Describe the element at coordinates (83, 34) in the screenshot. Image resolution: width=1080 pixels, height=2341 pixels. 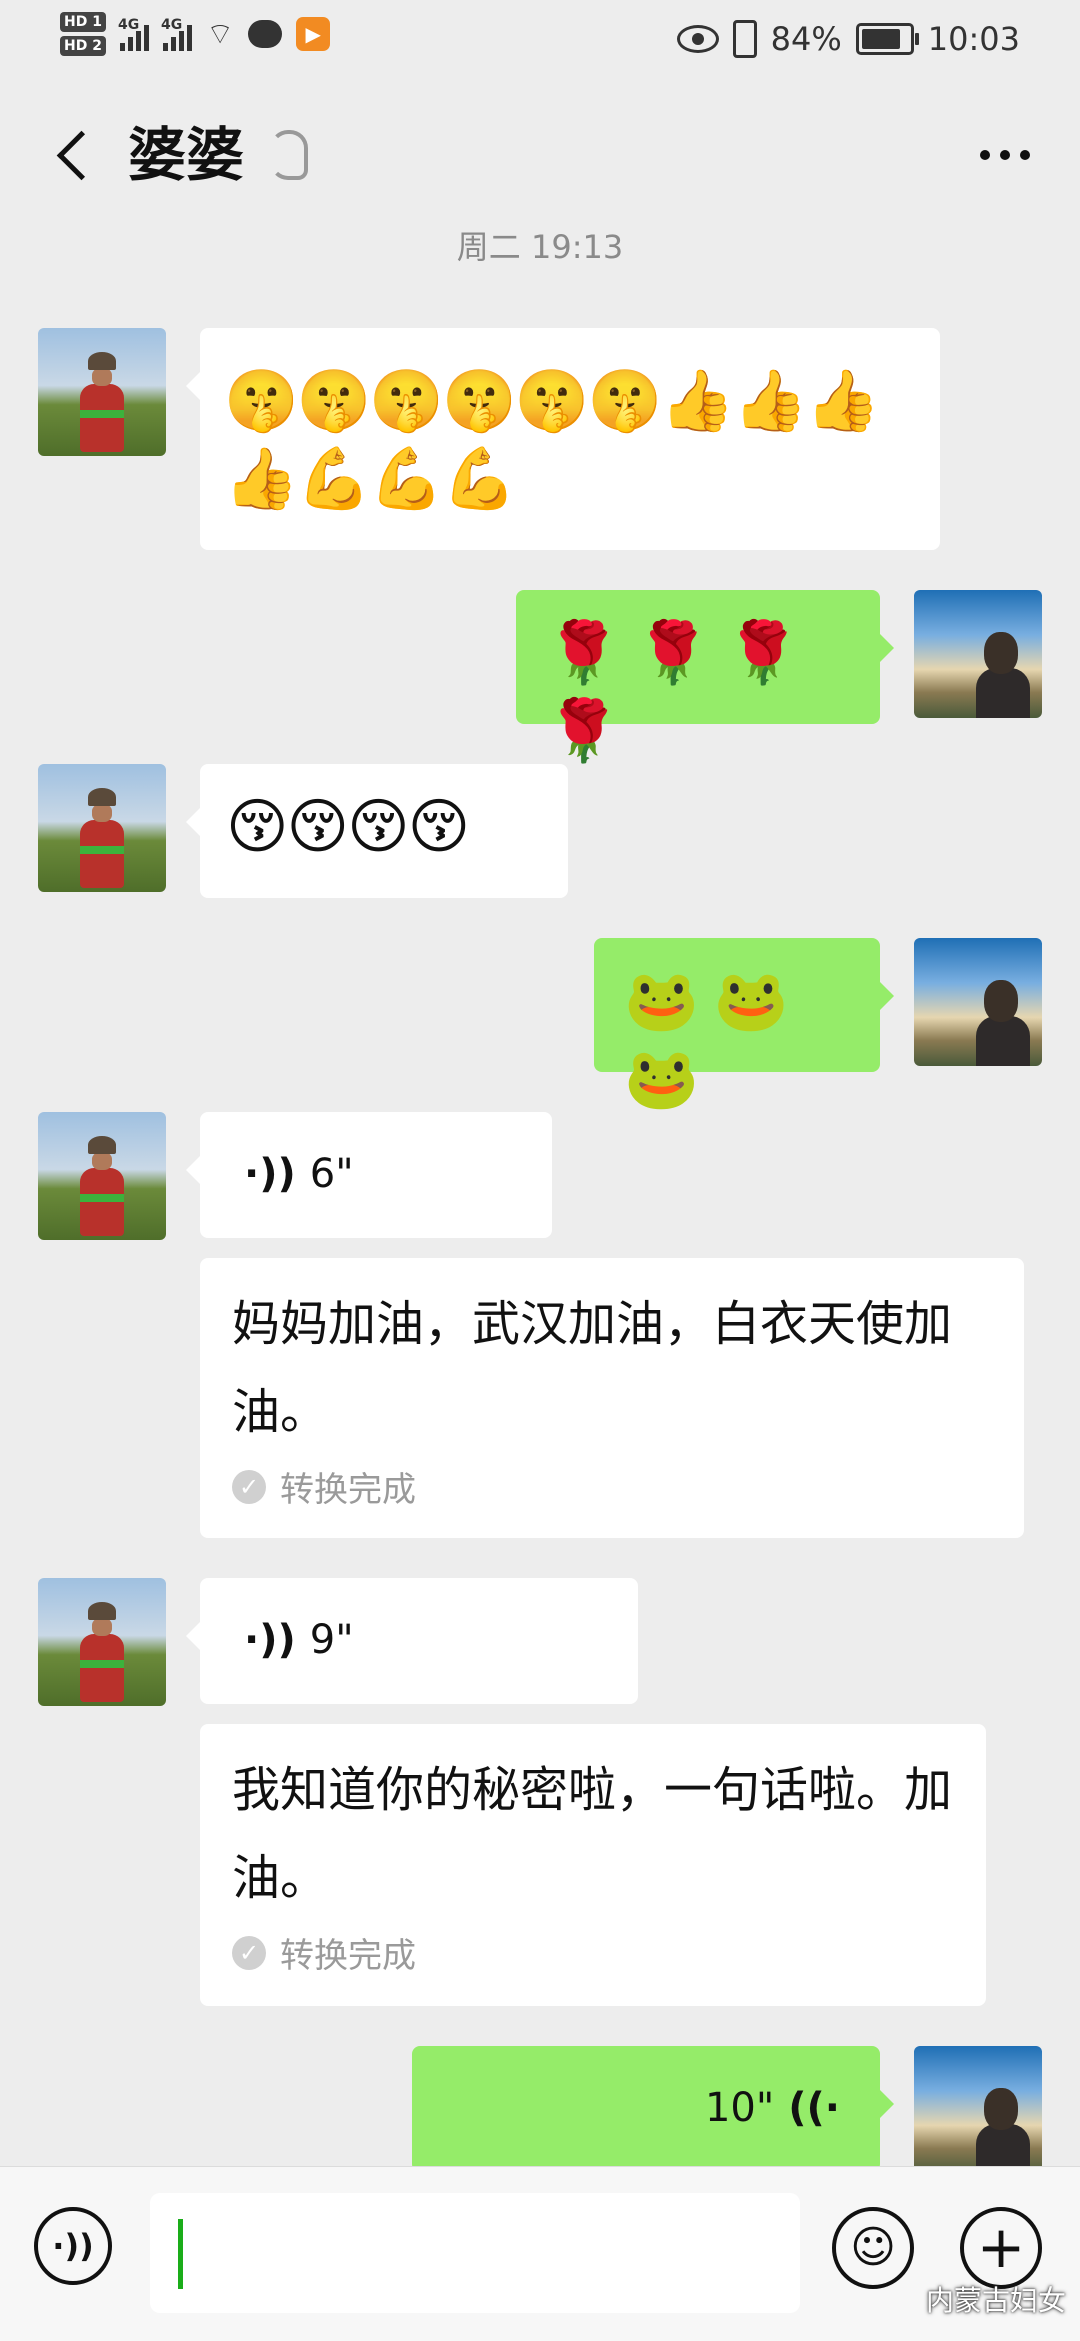
I see `hd-indicators: HD 1 HD 2` at that location.